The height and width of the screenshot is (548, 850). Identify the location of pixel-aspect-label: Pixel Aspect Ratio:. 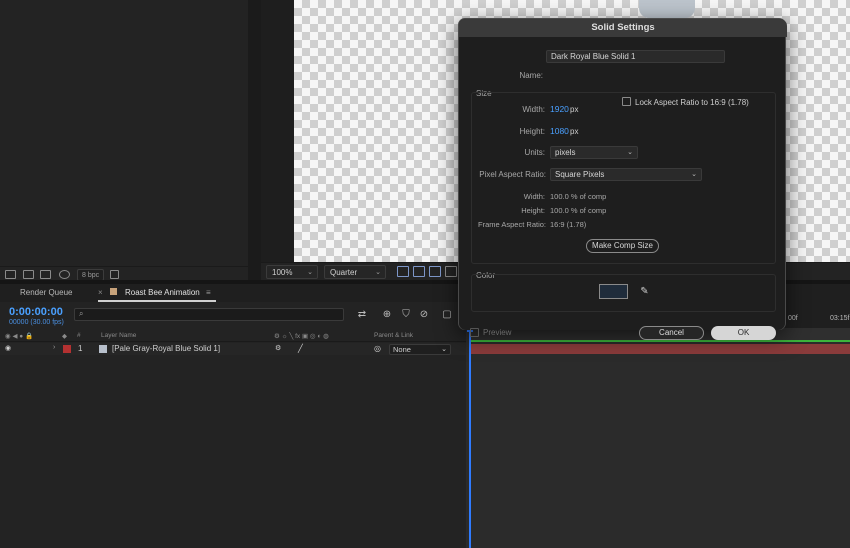
(512, 174).